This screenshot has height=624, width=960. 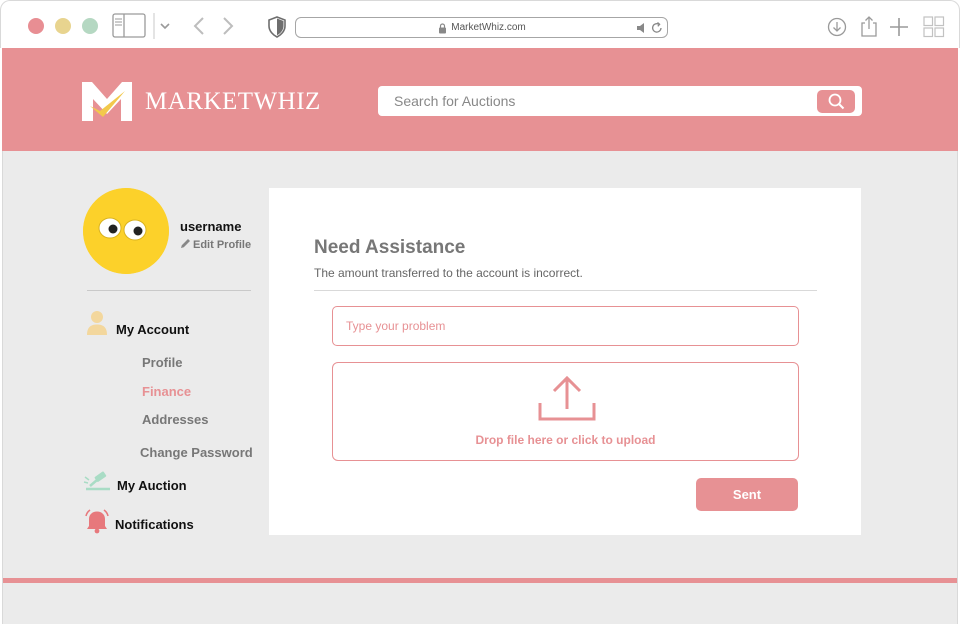 I want to click on pencil-icon, so click(x=185, y=243).